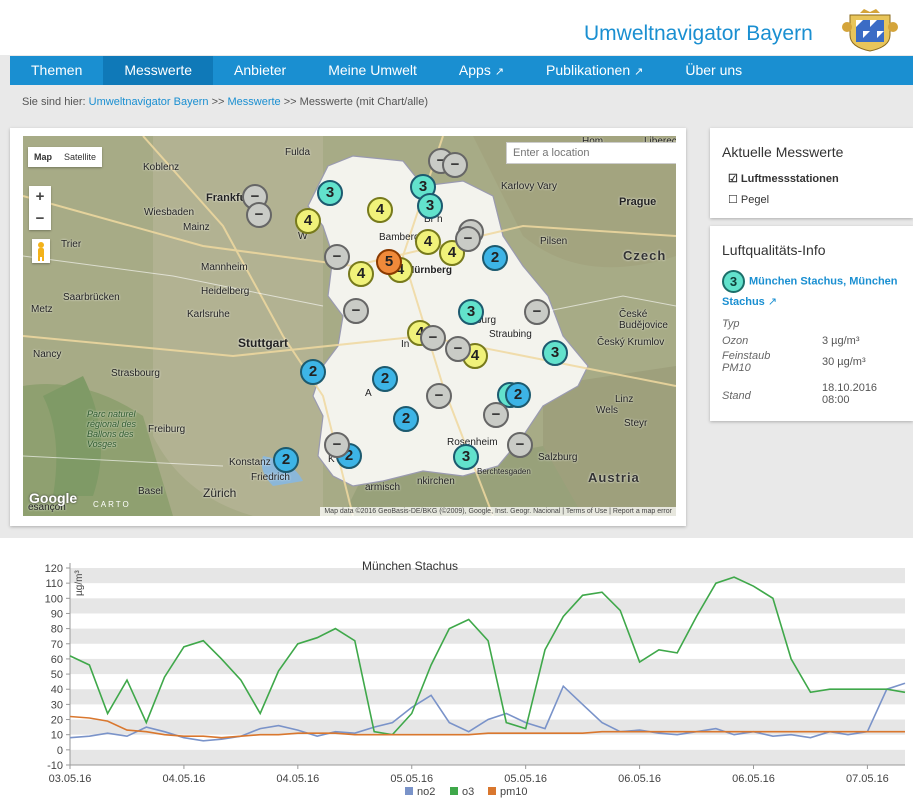 Image resolution: width=913 pixels, height=807 pixels. What do you see at coordinates (71, 244) in the screenshot?
I see `map-label-trier: Trier` at bounding box center [71, 244].